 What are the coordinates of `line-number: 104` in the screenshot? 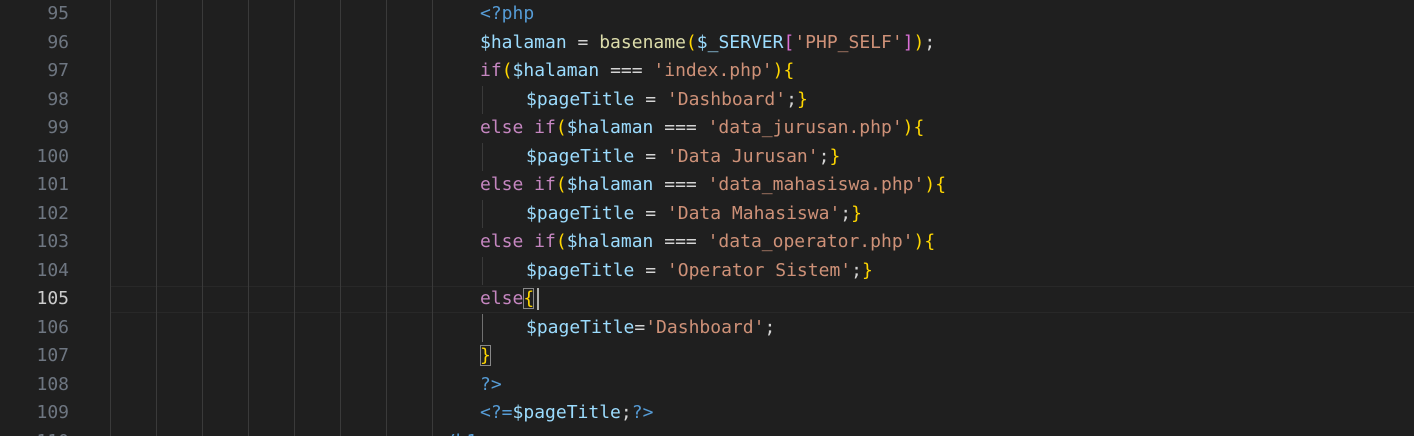 It's located at (34, 271).